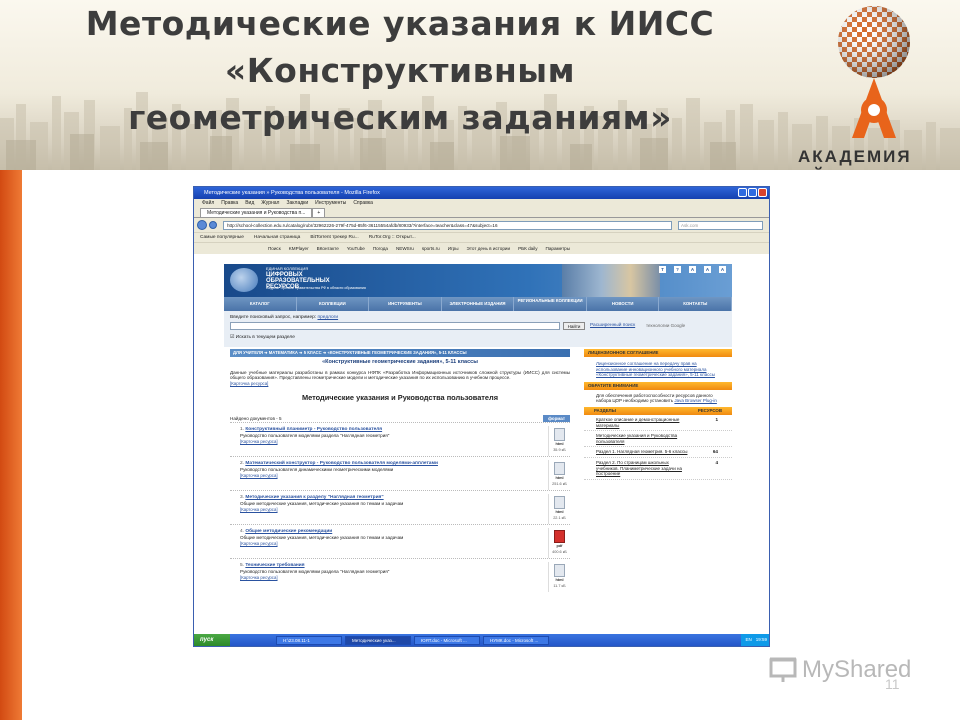  What do you see at coordinates (277, 237) in the screenshot?
I see `bookmark-item: Начальная страница` at bounding box center [277, 237].